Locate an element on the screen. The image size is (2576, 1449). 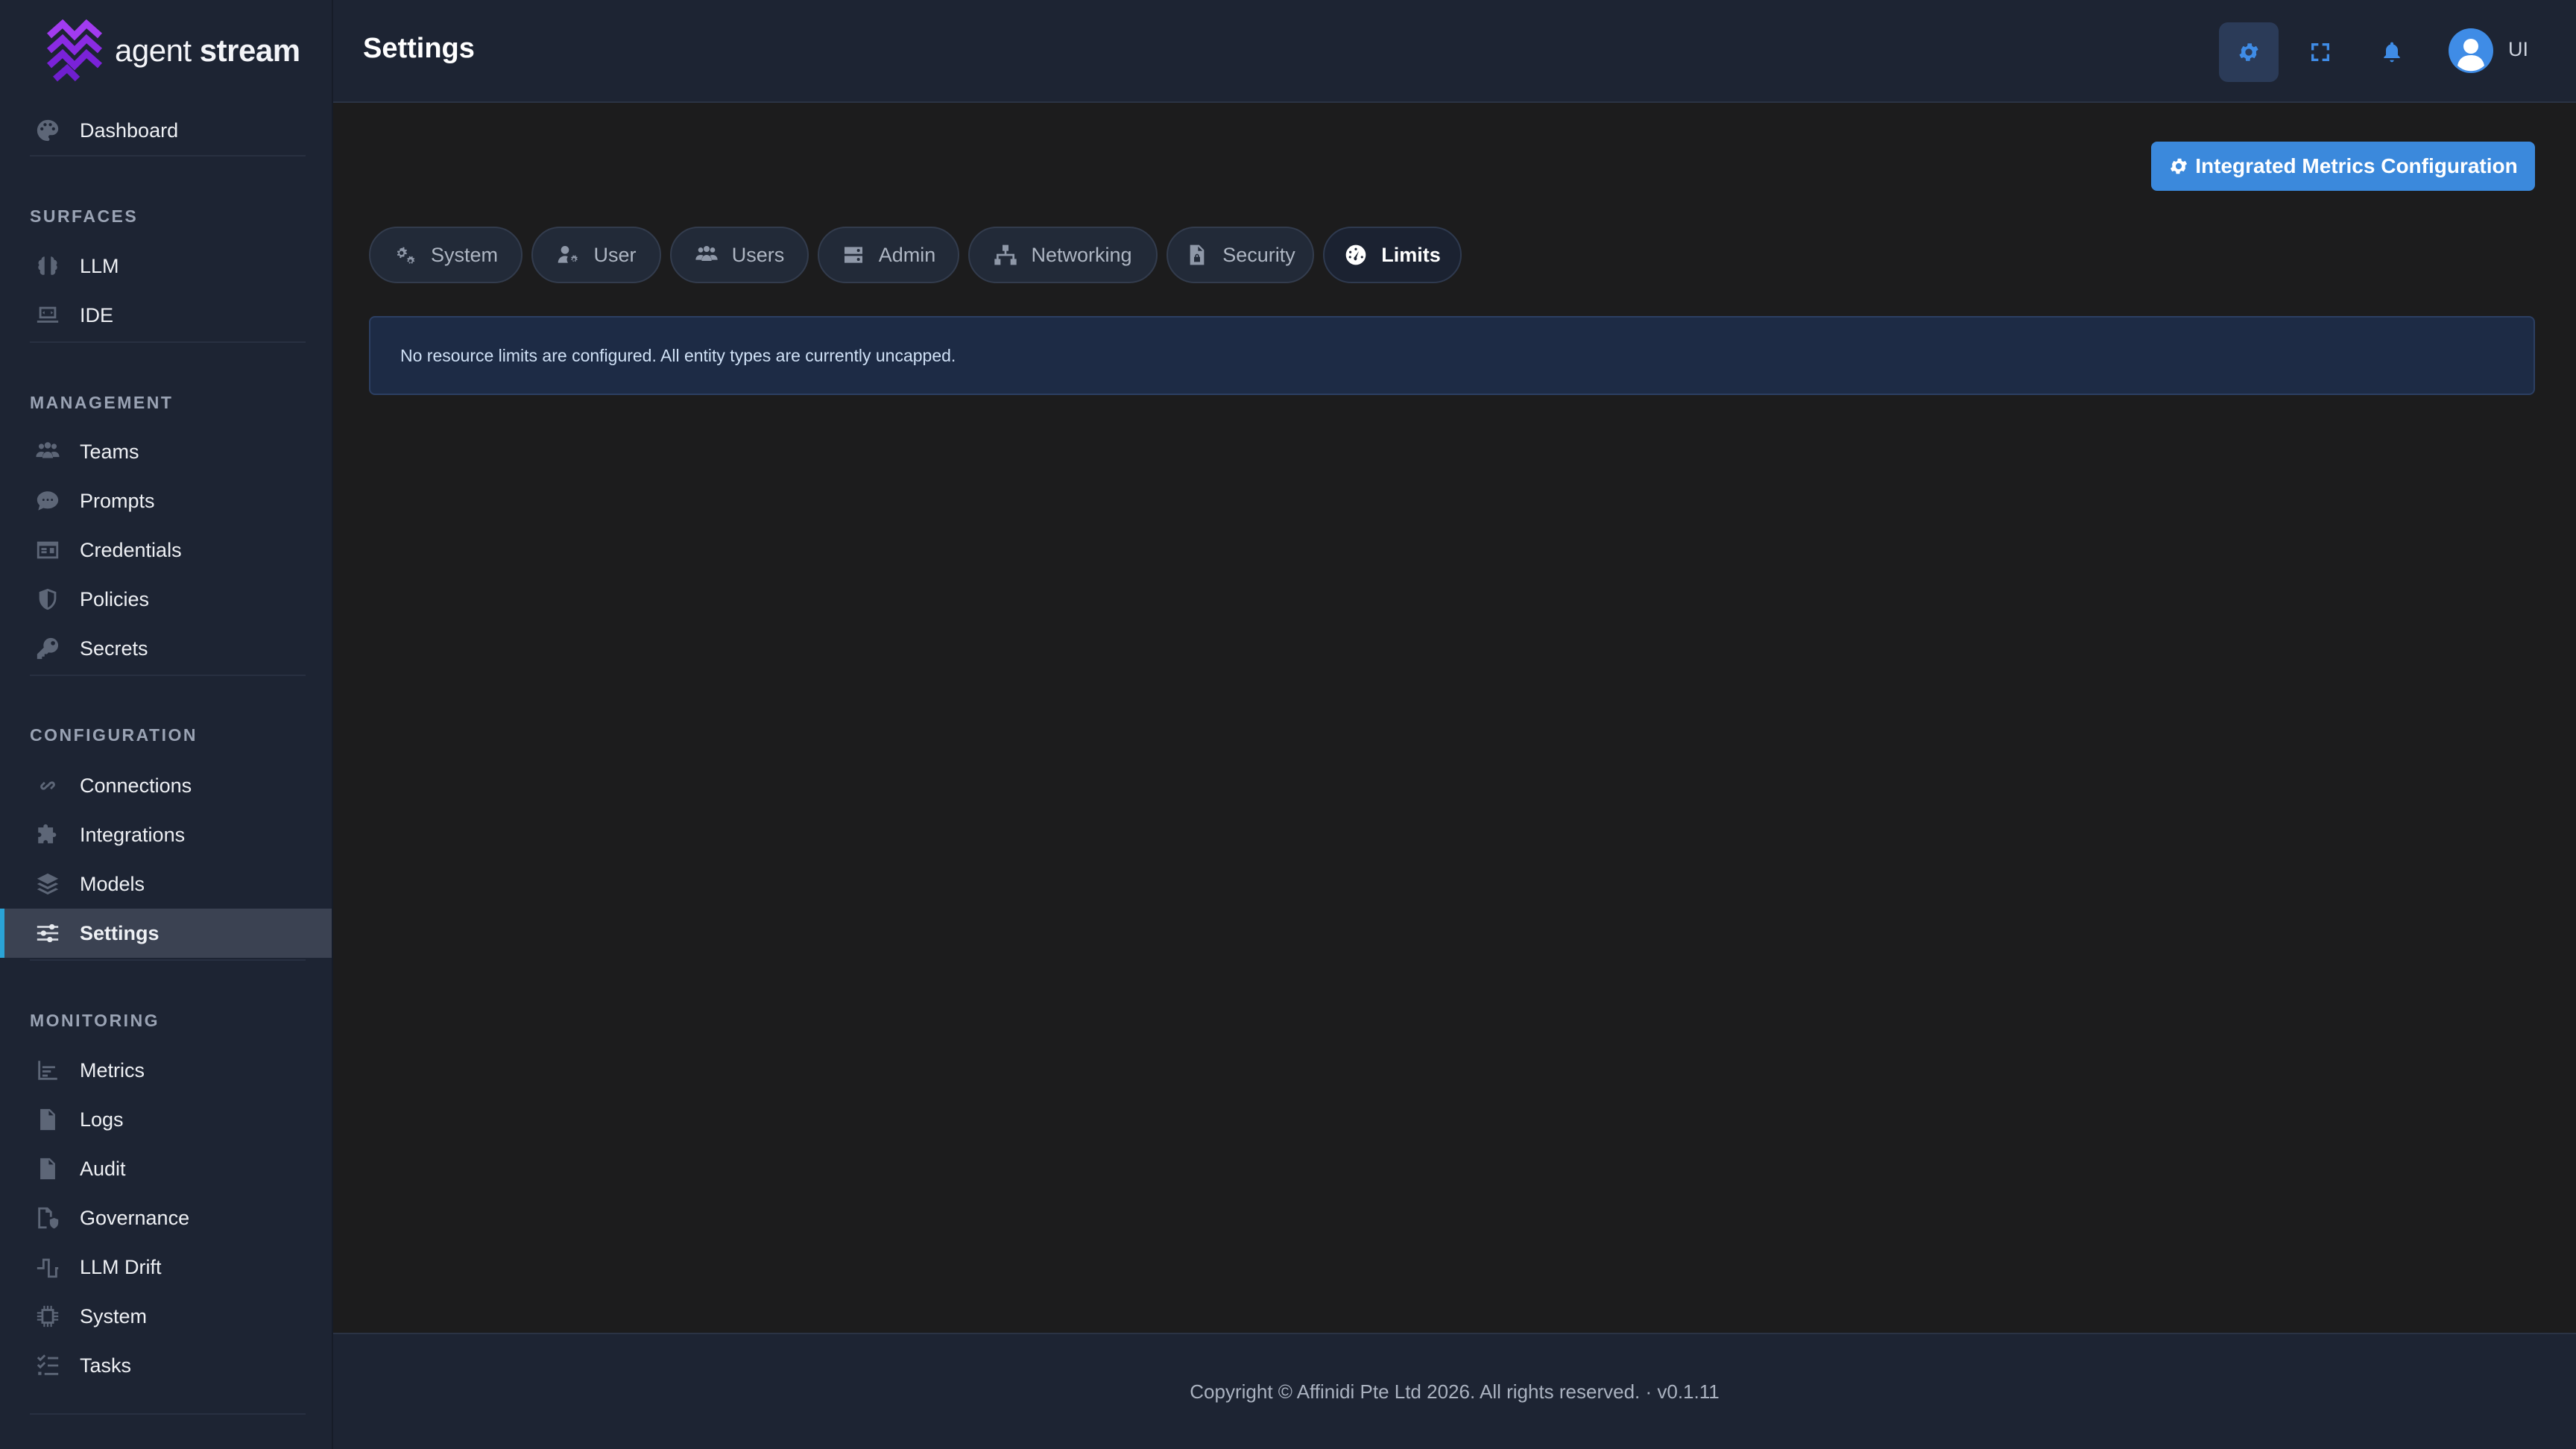
bell-icon is located at coordinates (2392, 52).